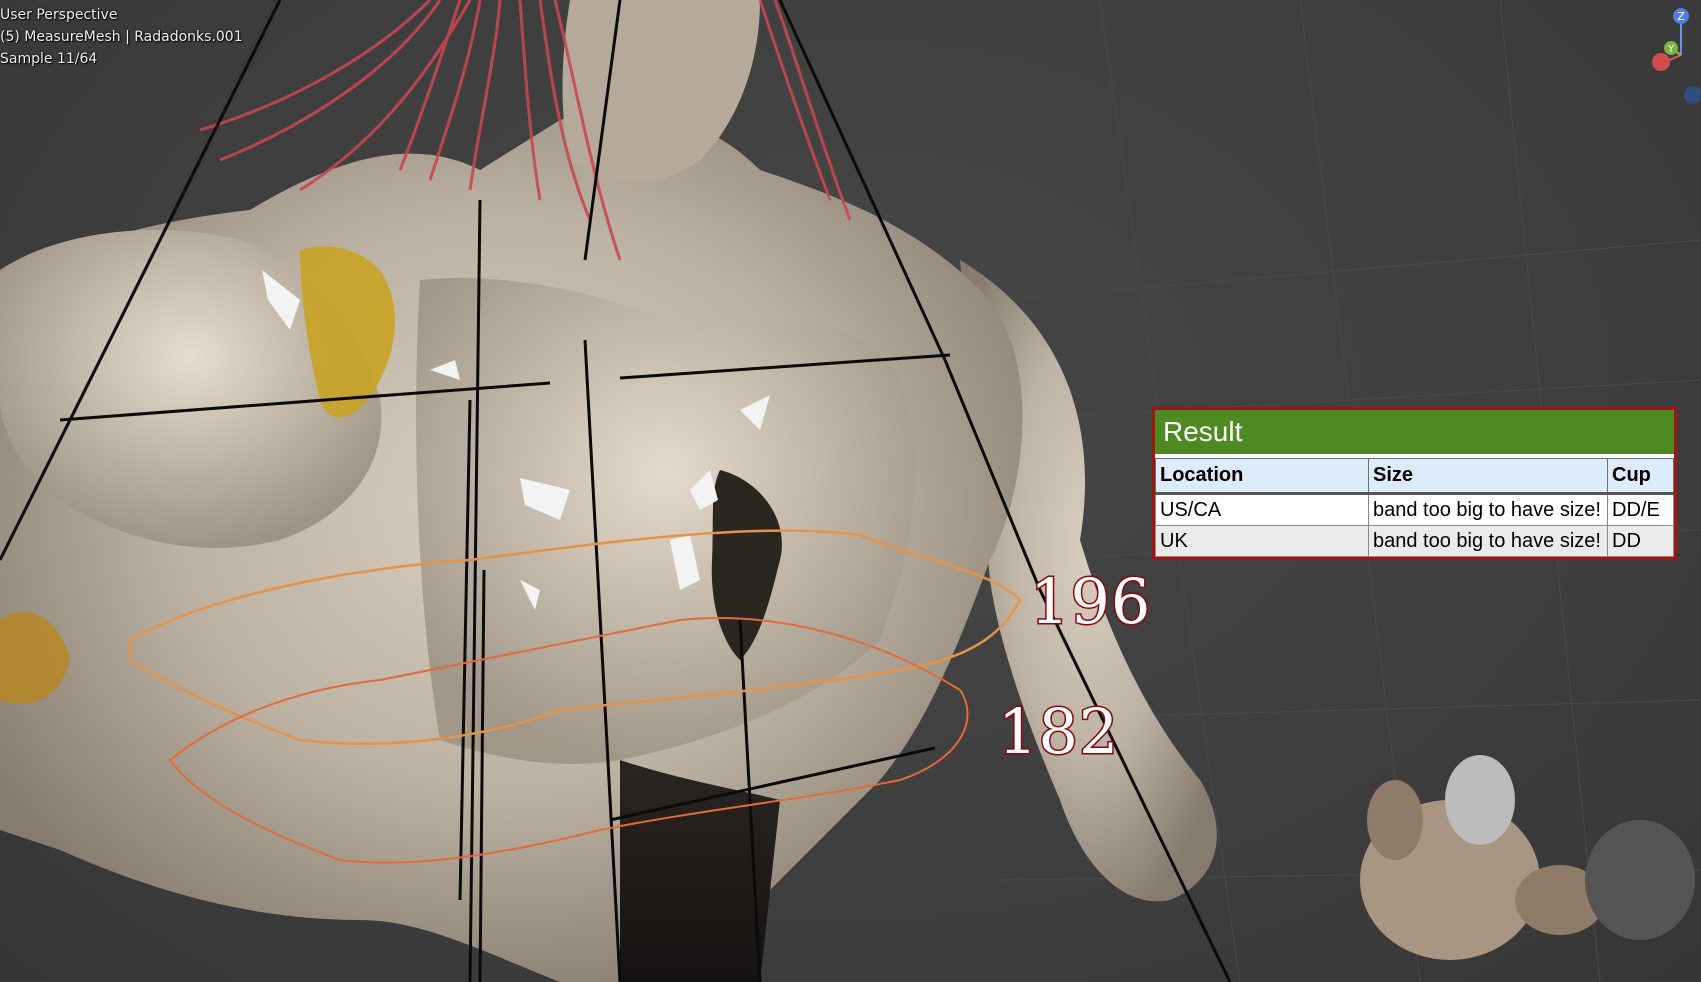 This screenshot has width=1701, height=982. I want to click on object-info: (5) MeasureMesh | Radadonks.001, so click(121, 37).